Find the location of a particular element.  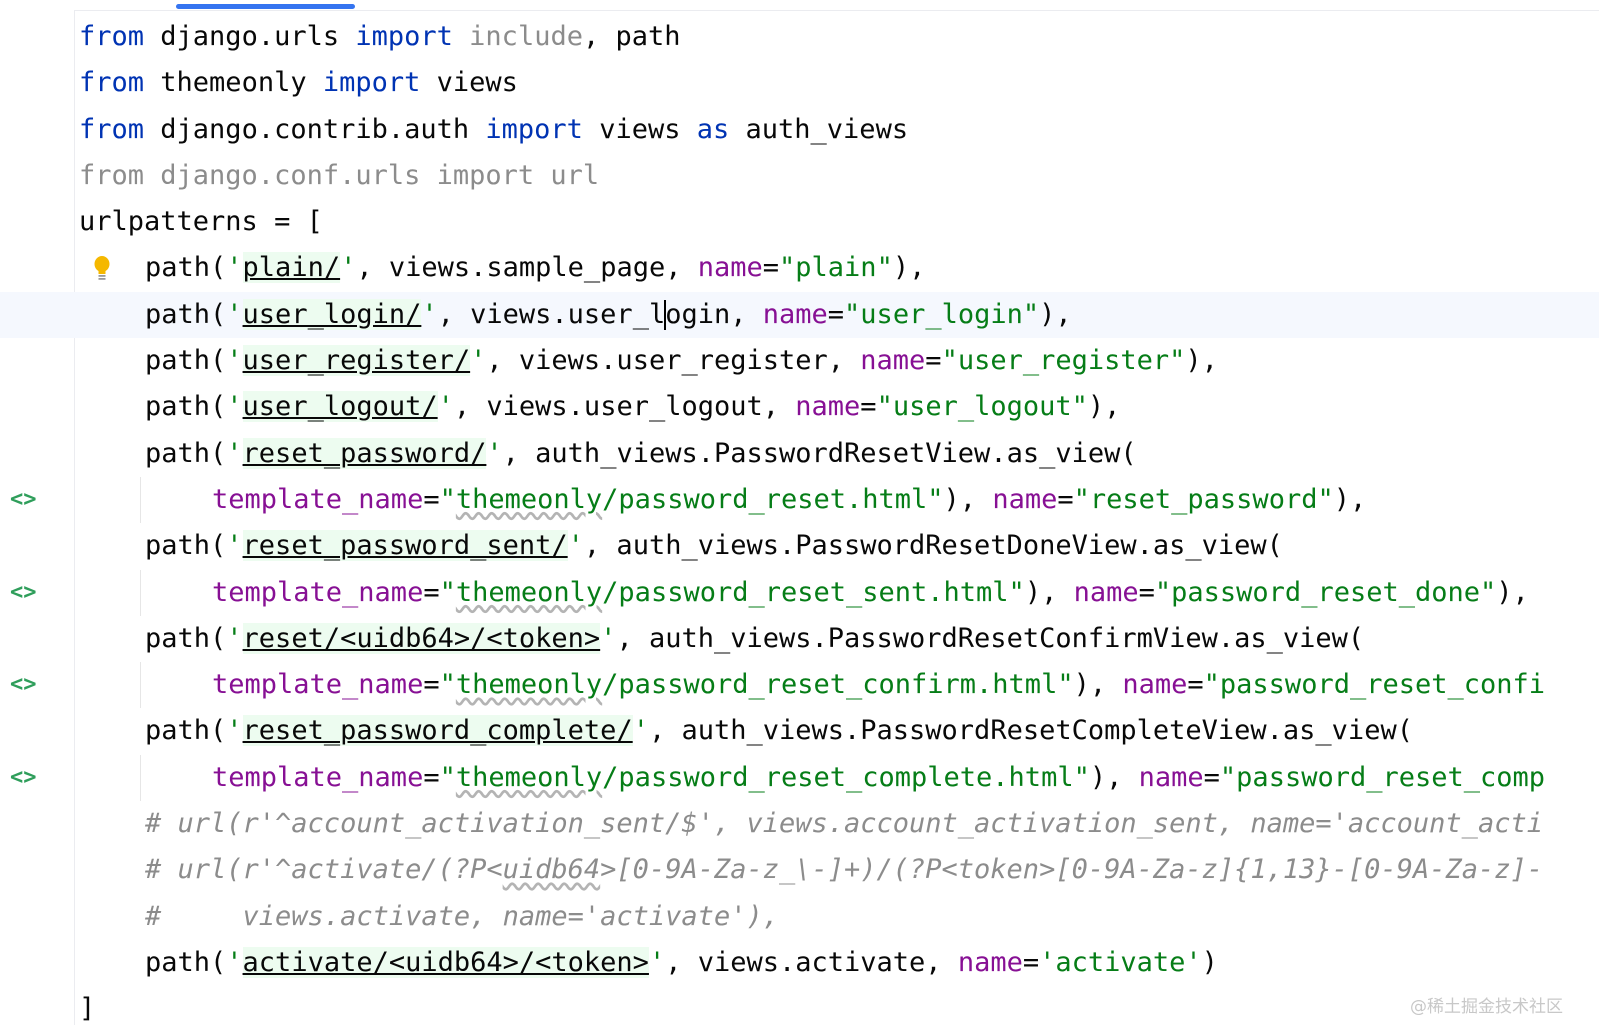

string-literal: "password_reset_comp is located at coordinates (1382, 777).